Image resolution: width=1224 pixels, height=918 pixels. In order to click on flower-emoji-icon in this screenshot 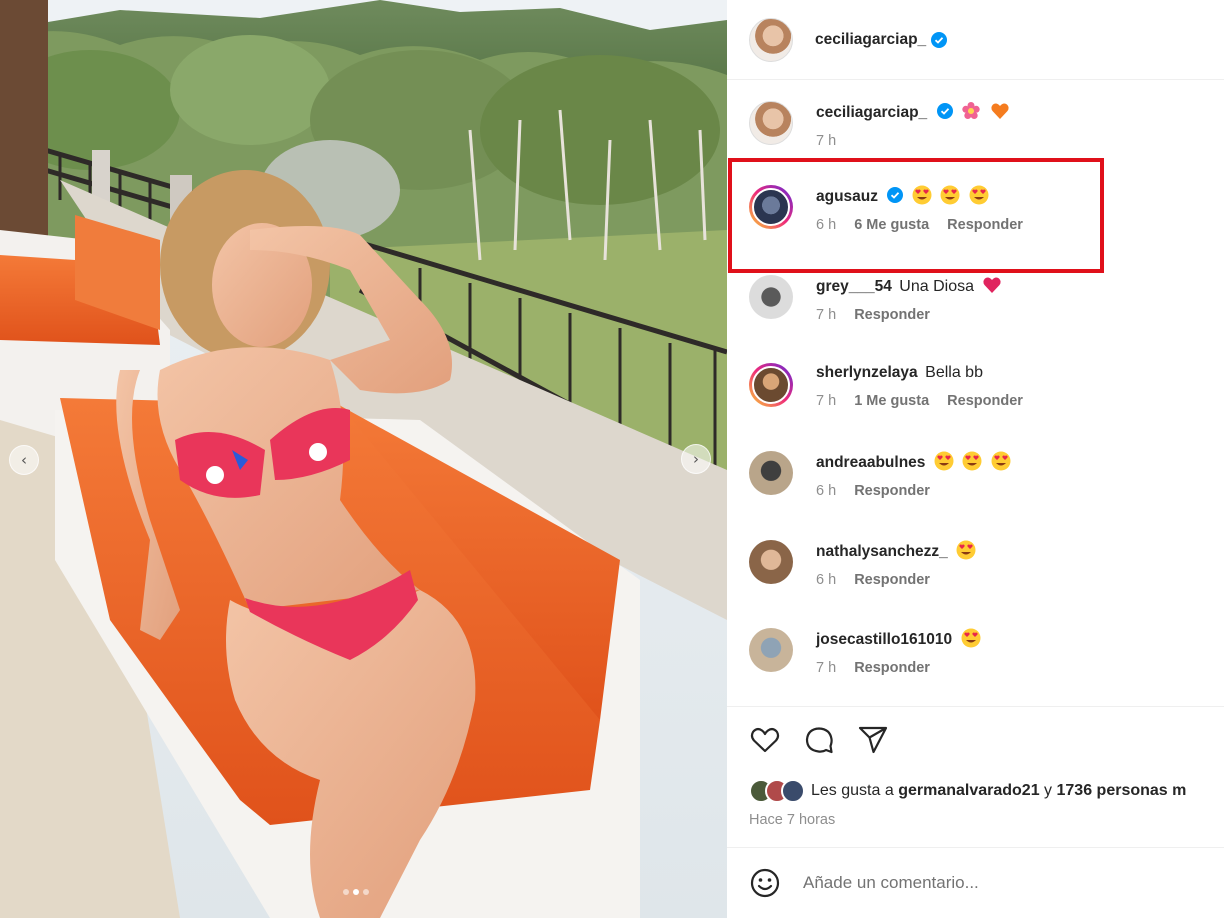, I will do `click(971, 110)`.